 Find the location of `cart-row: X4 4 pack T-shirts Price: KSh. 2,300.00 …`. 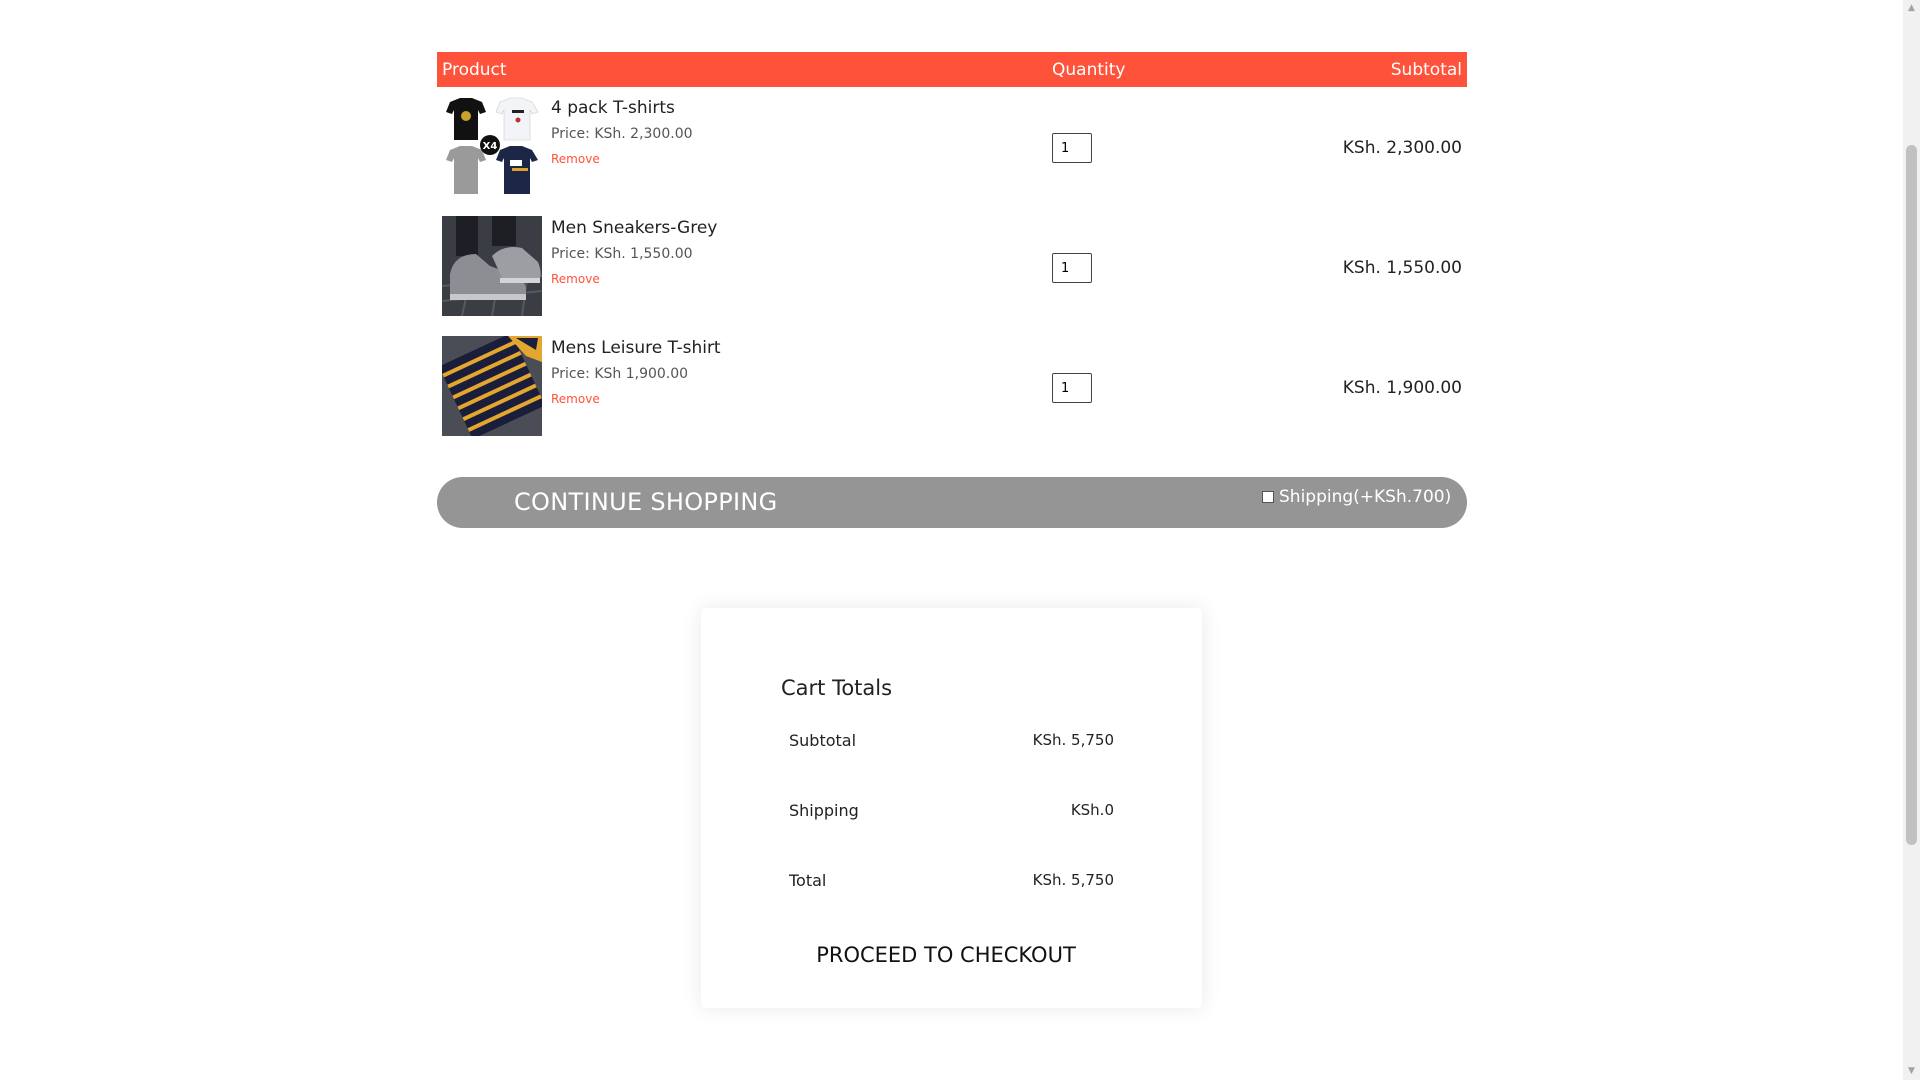

cart-row: X4 4 pack T-shirts Price: KSh. 2,300.00 … is located at coordinates (952, 147).